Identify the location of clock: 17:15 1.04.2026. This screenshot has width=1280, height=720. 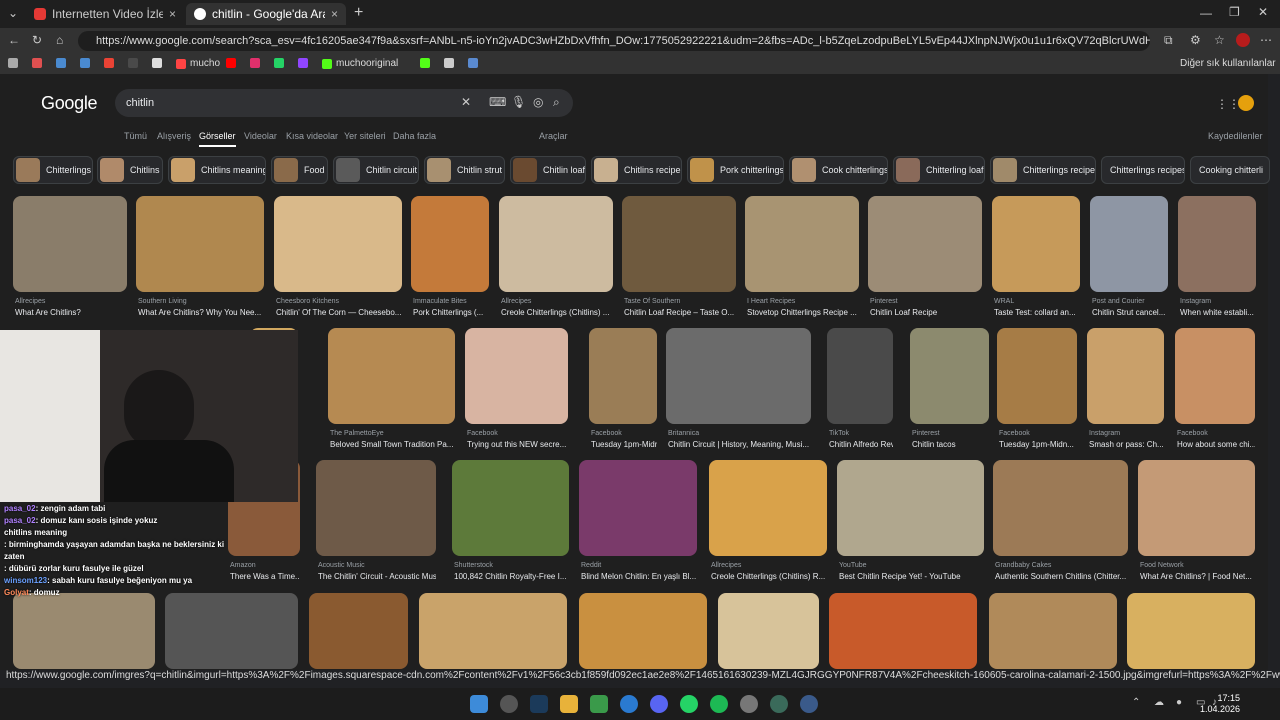
(1220, 704).